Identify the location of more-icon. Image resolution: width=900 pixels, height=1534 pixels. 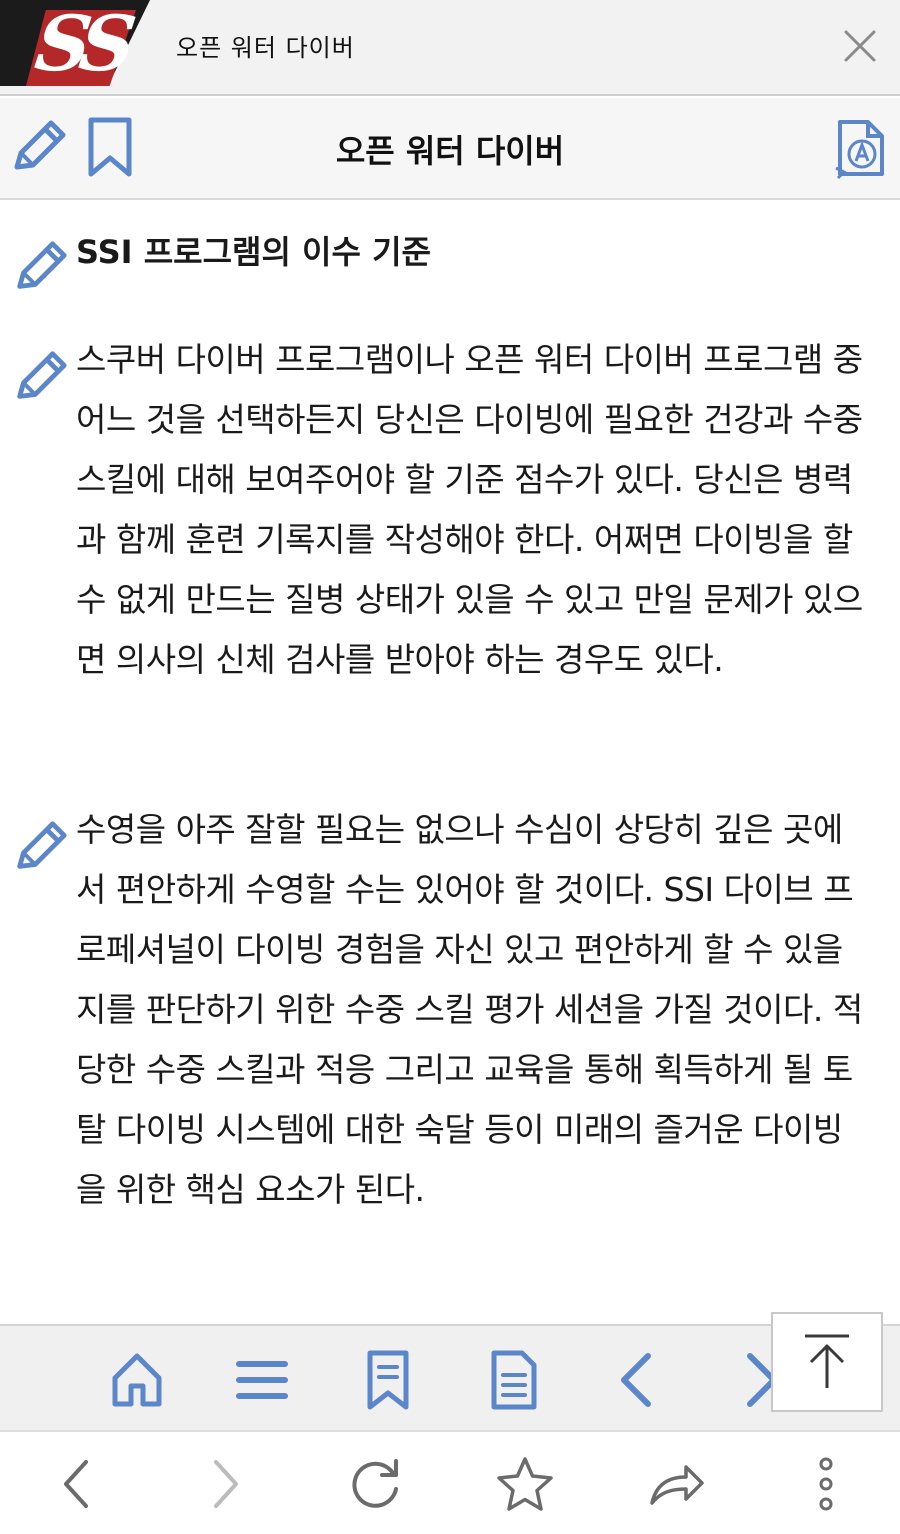
(826, 1484).